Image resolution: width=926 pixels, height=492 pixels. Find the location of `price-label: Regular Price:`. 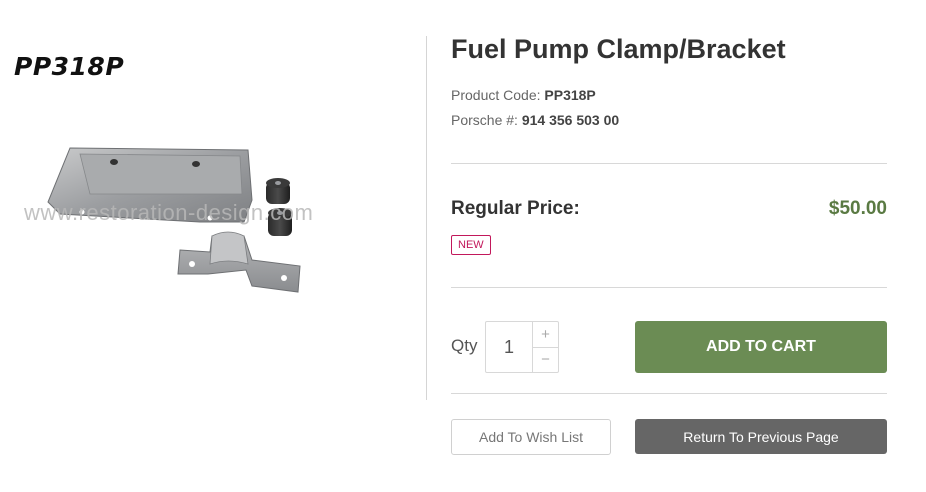

price-label: Regular Price: is located at coordinates (515, 208).